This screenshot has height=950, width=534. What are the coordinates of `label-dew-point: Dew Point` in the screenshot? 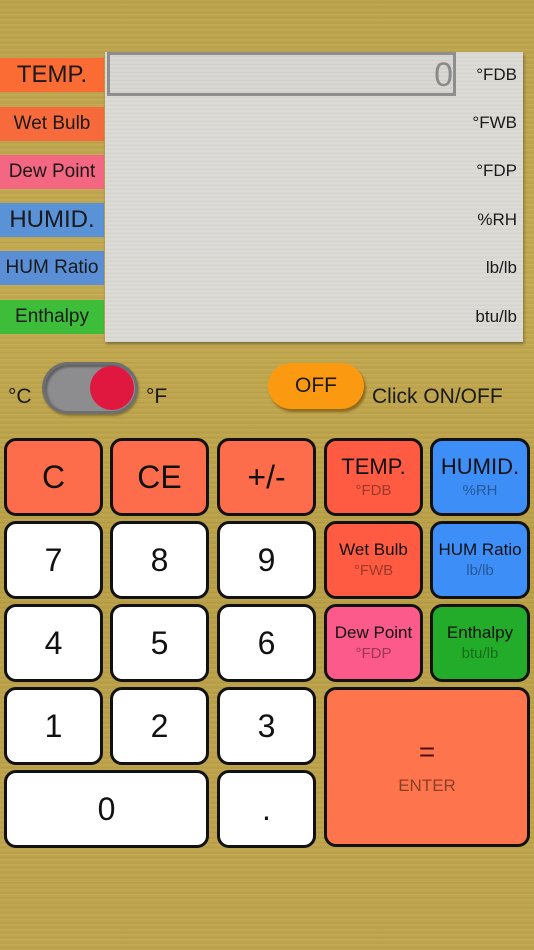 It's located at (52, 172).